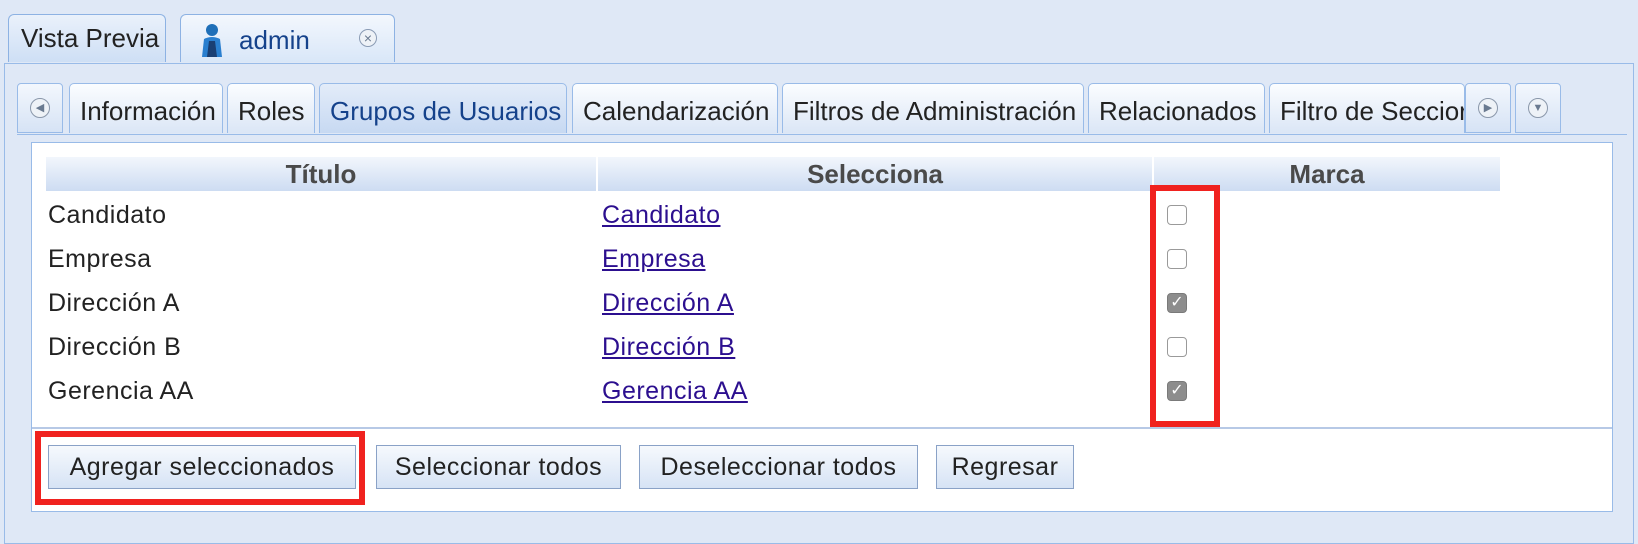 The width and height of the screenshot is (1638, 544). What do you see at coordinates (668, 347) in the screenshot?
I see `select-link: Dirección B` at bounding box center [668, 347].